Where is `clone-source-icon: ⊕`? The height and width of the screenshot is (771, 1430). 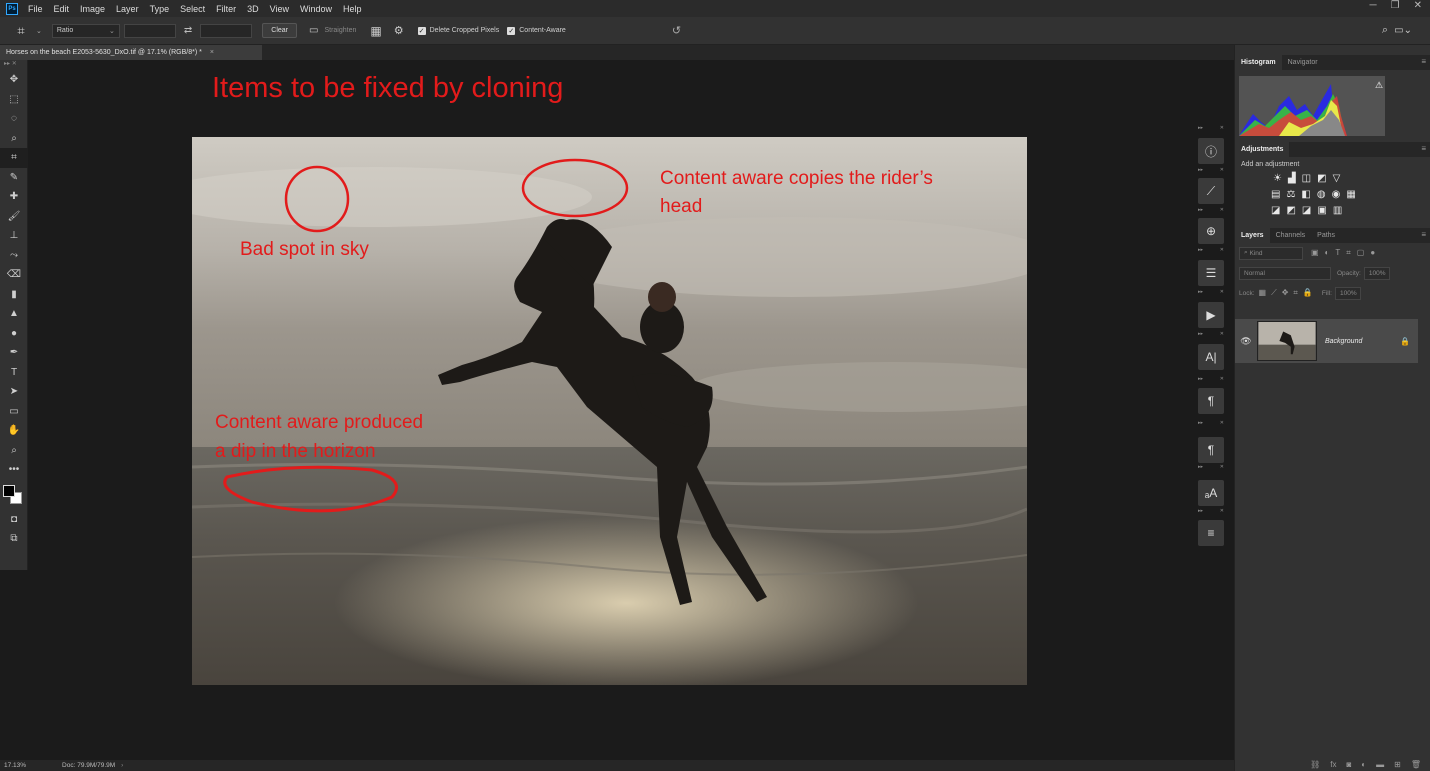
clone-source-icon: ⊕ is located at coordinates (1211, 231).